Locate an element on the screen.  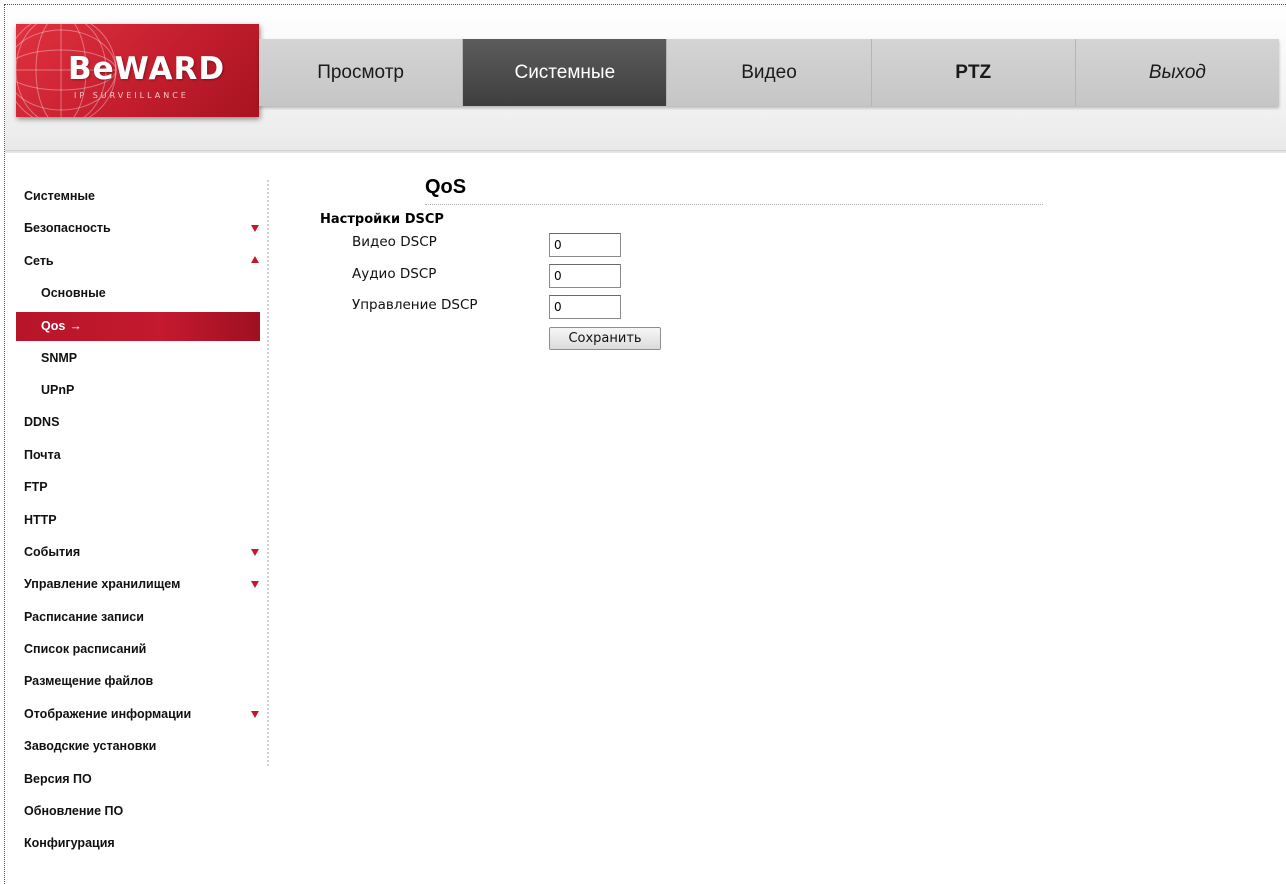
sidebar-item-label: Сеть is located at coordinates (39, 260).